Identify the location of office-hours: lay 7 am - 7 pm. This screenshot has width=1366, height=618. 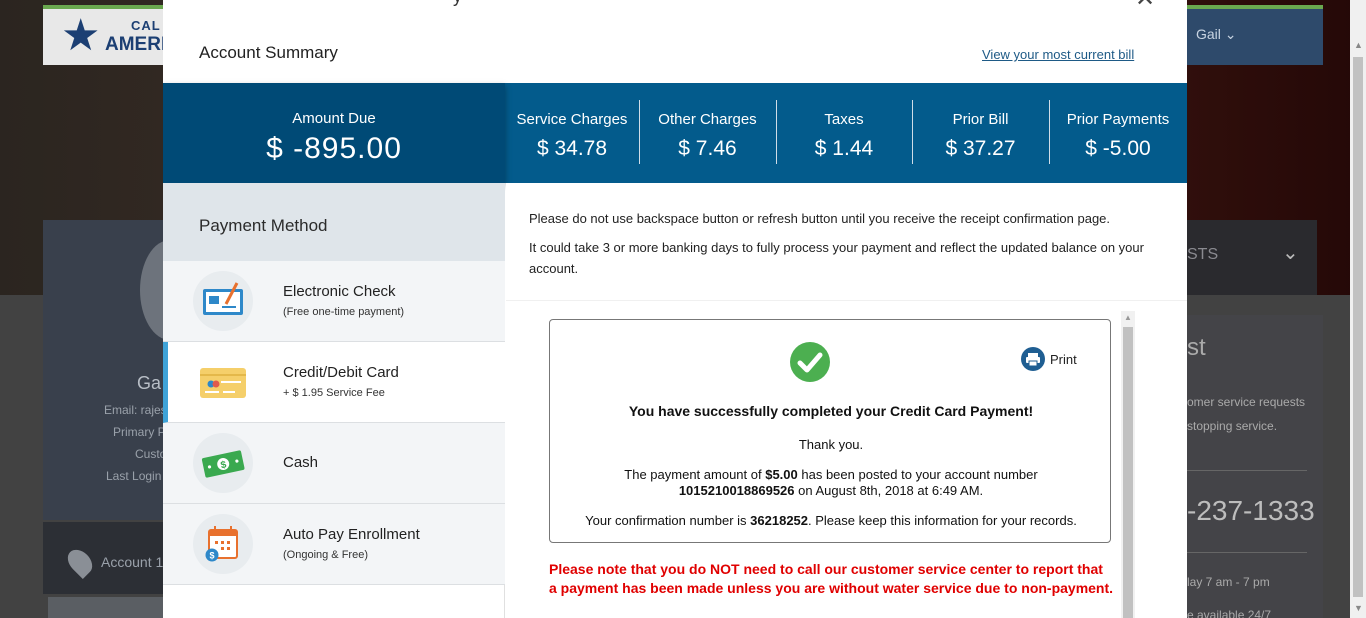
(1228, 582).